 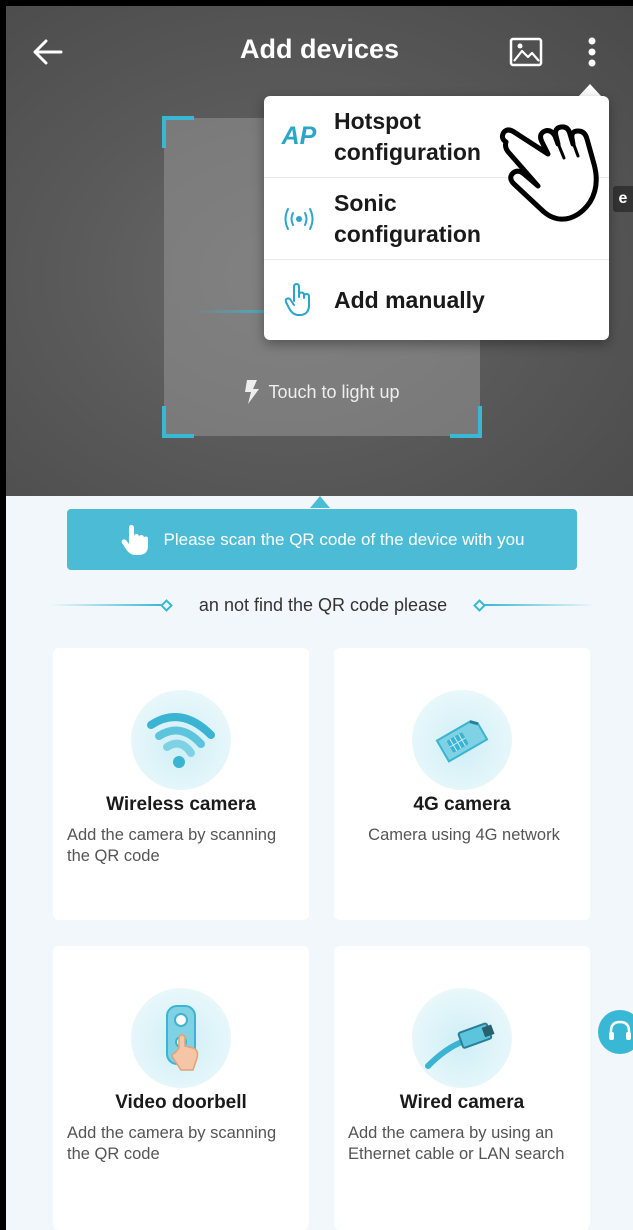 I want to click on flashlight-button: Touch to light up, so click(x=322, y=392).